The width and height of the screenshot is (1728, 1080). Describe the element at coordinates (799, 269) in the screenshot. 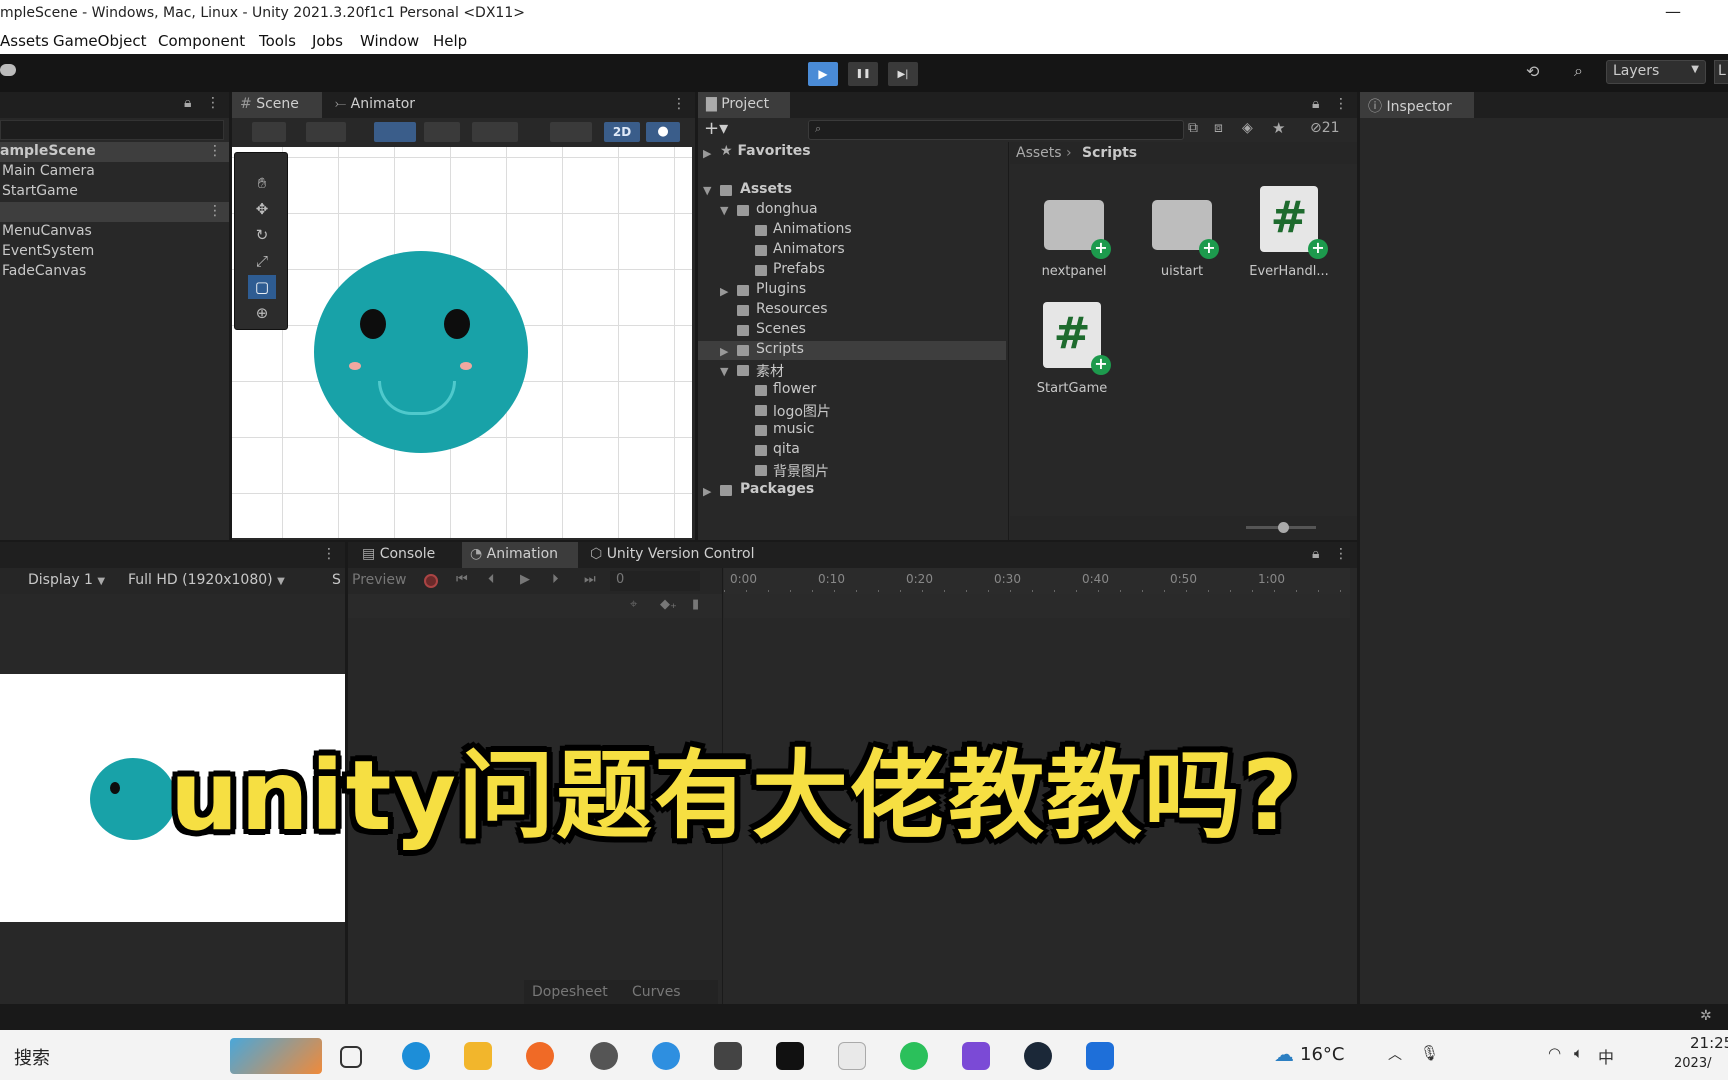

I see `tree-prefabs: Prefabs` at that location.